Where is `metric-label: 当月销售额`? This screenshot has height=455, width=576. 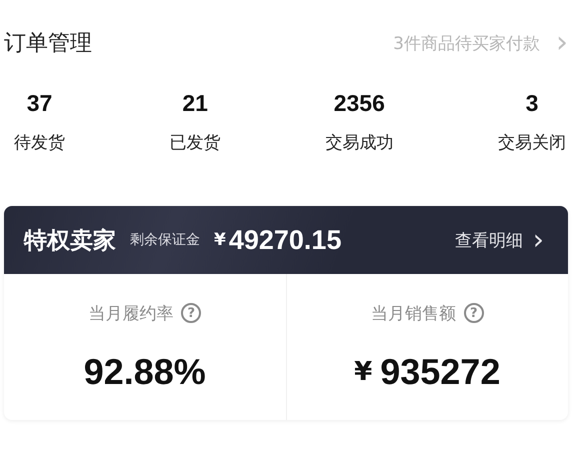 metric-label: 当月销售额 is located at coordinates (413, 313).